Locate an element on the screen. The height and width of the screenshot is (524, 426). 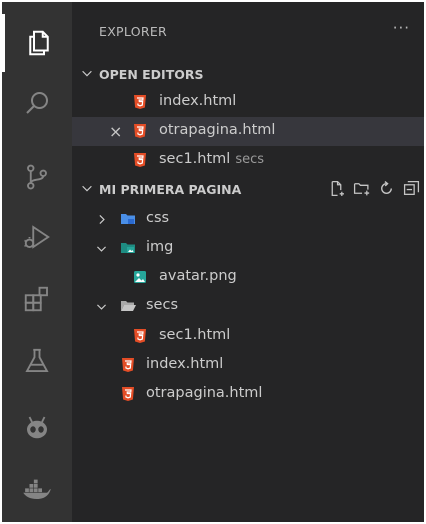
open-editor-name: sec1.html is located at coordinates (195, 159).